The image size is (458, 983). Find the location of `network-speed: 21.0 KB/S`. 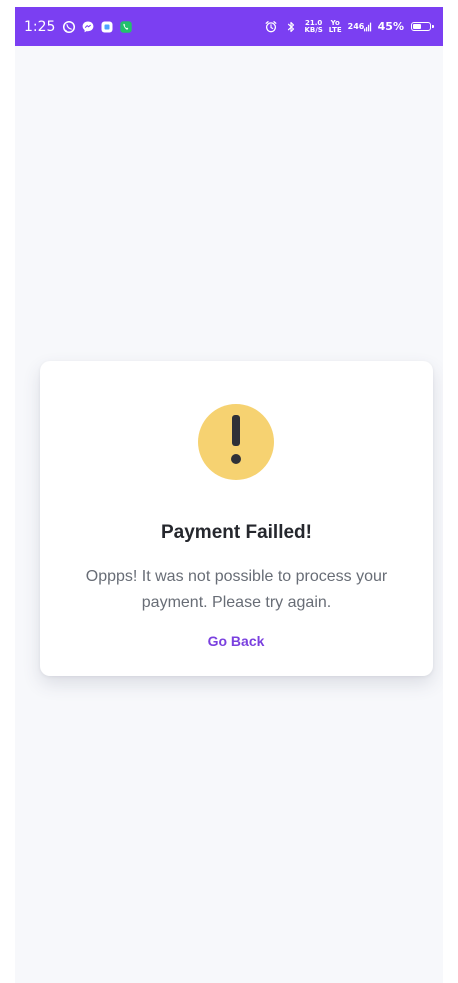

network-speed: 21.0 KB/S is located at coordinates (313, 26).